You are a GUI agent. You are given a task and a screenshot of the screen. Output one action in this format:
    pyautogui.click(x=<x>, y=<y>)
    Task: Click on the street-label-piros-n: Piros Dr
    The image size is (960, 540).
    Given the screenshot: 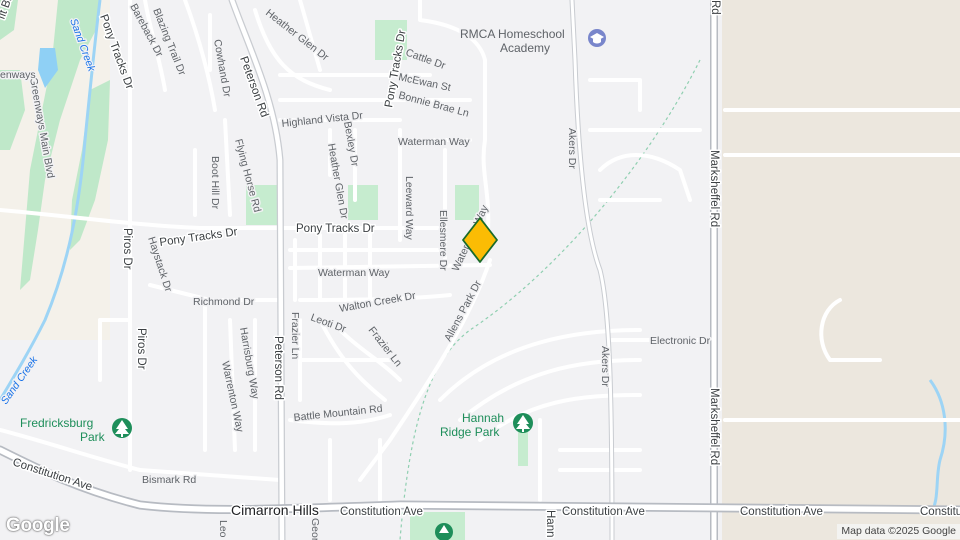 What is the action you would take?
    pyautogui.click(x=127, y=249)
    